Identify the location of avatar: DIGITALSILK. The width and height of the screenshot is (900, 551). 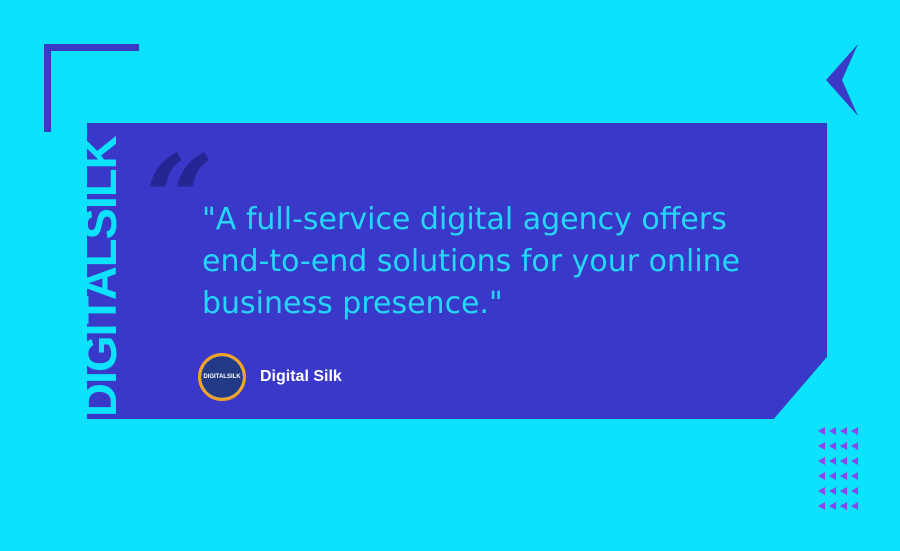
(222, 377).